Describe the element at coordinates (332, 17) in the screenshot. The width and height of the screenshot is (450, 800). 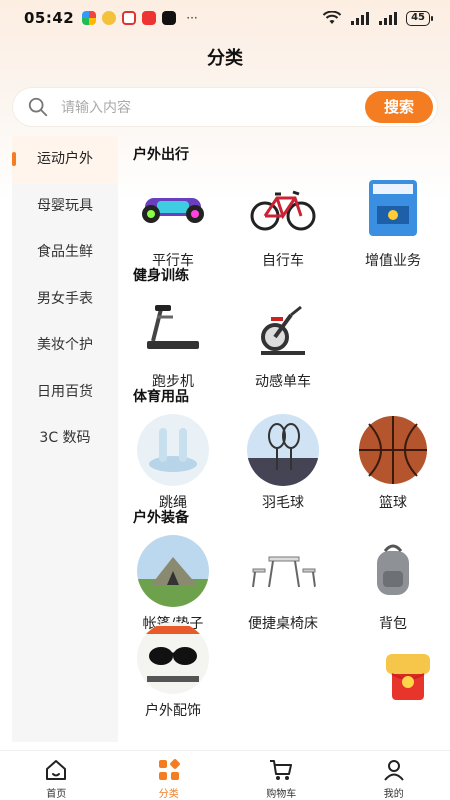
I see `wifi-icon` at that location.